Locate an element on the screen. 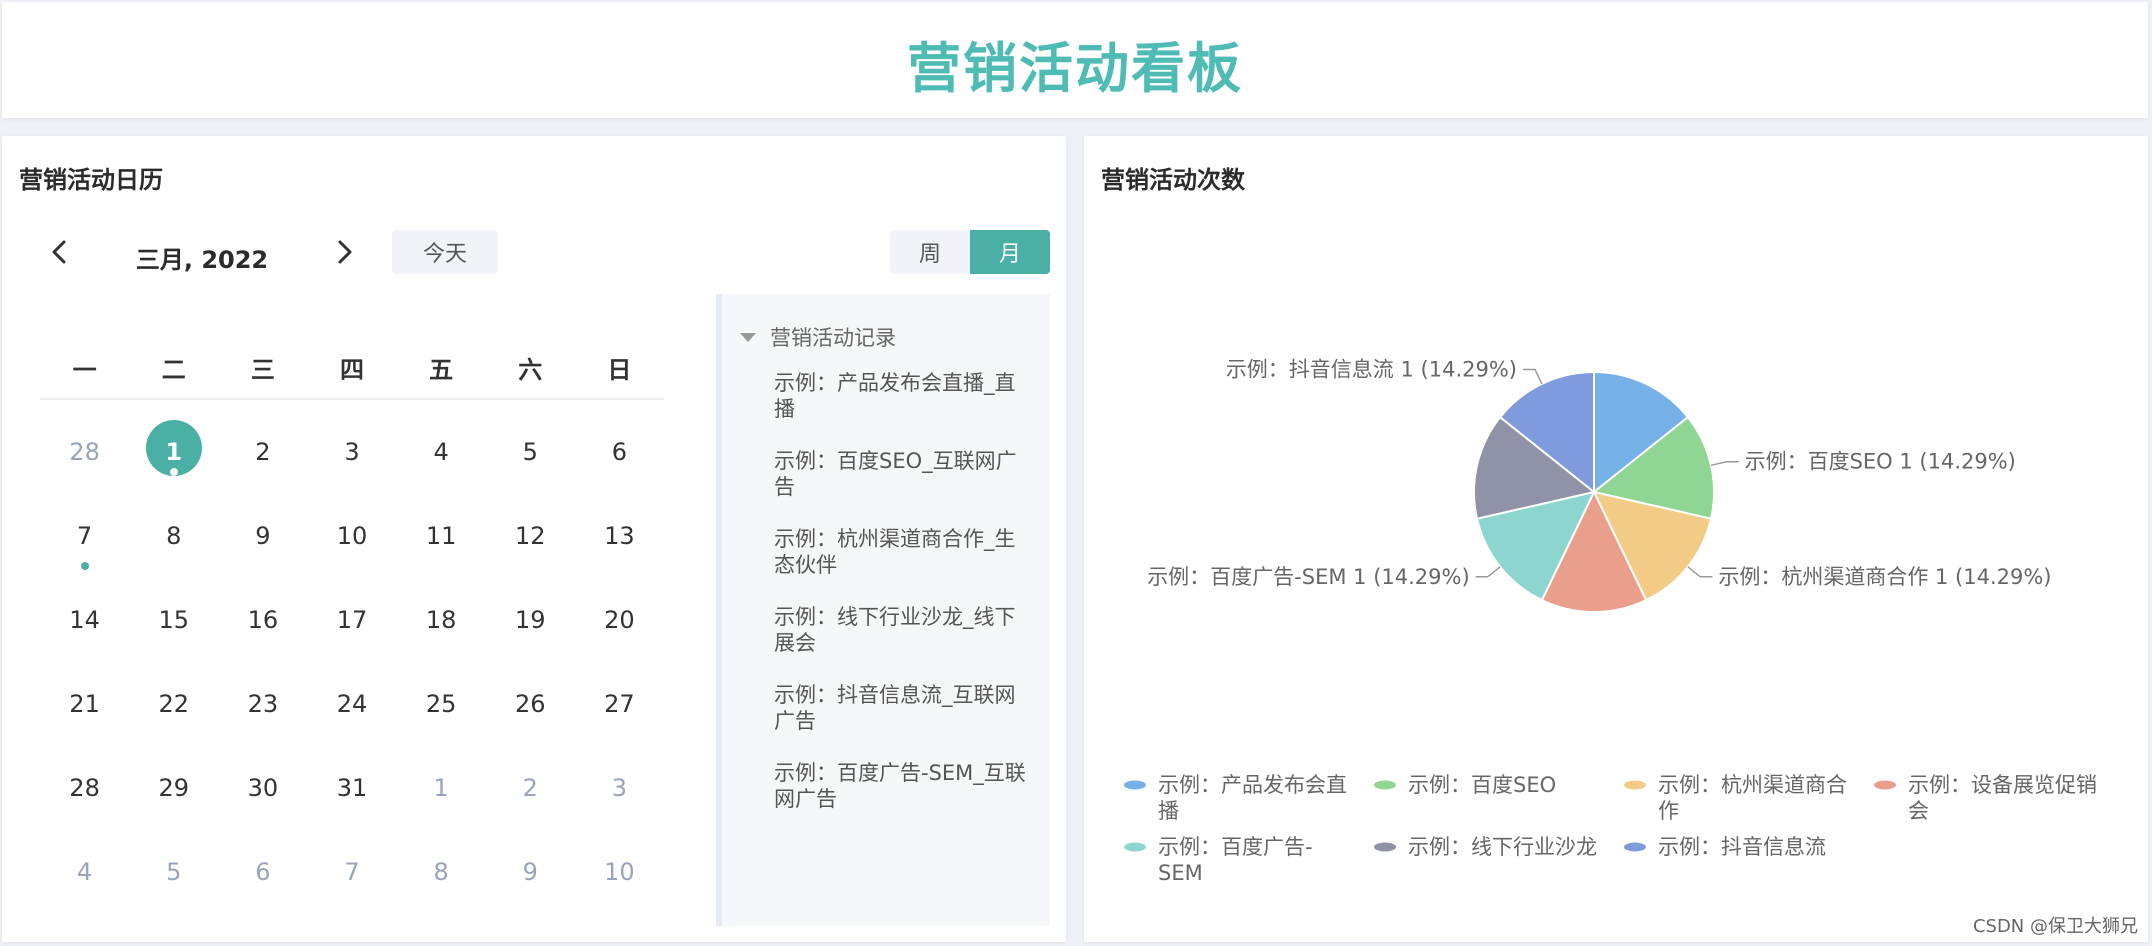 This screenshot has width=2152, height=946. legend-label: 示例：抖音信息流 is located at coordinates (1742, 847).